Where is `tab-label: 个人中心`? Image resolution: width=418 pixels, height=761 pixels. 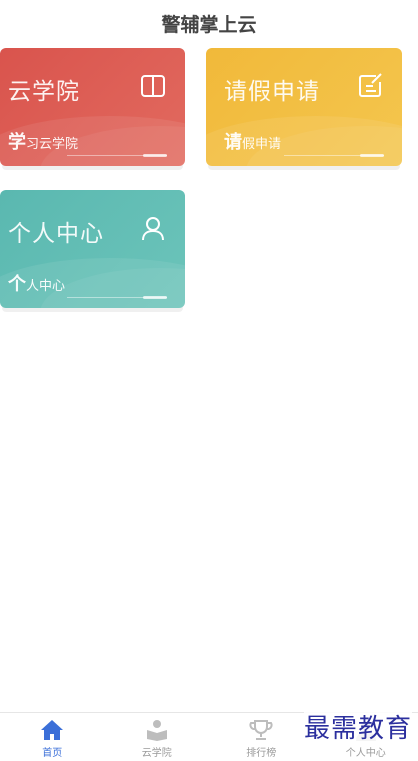 tab-label: 个人中心 is located at coordinates (365, 753).